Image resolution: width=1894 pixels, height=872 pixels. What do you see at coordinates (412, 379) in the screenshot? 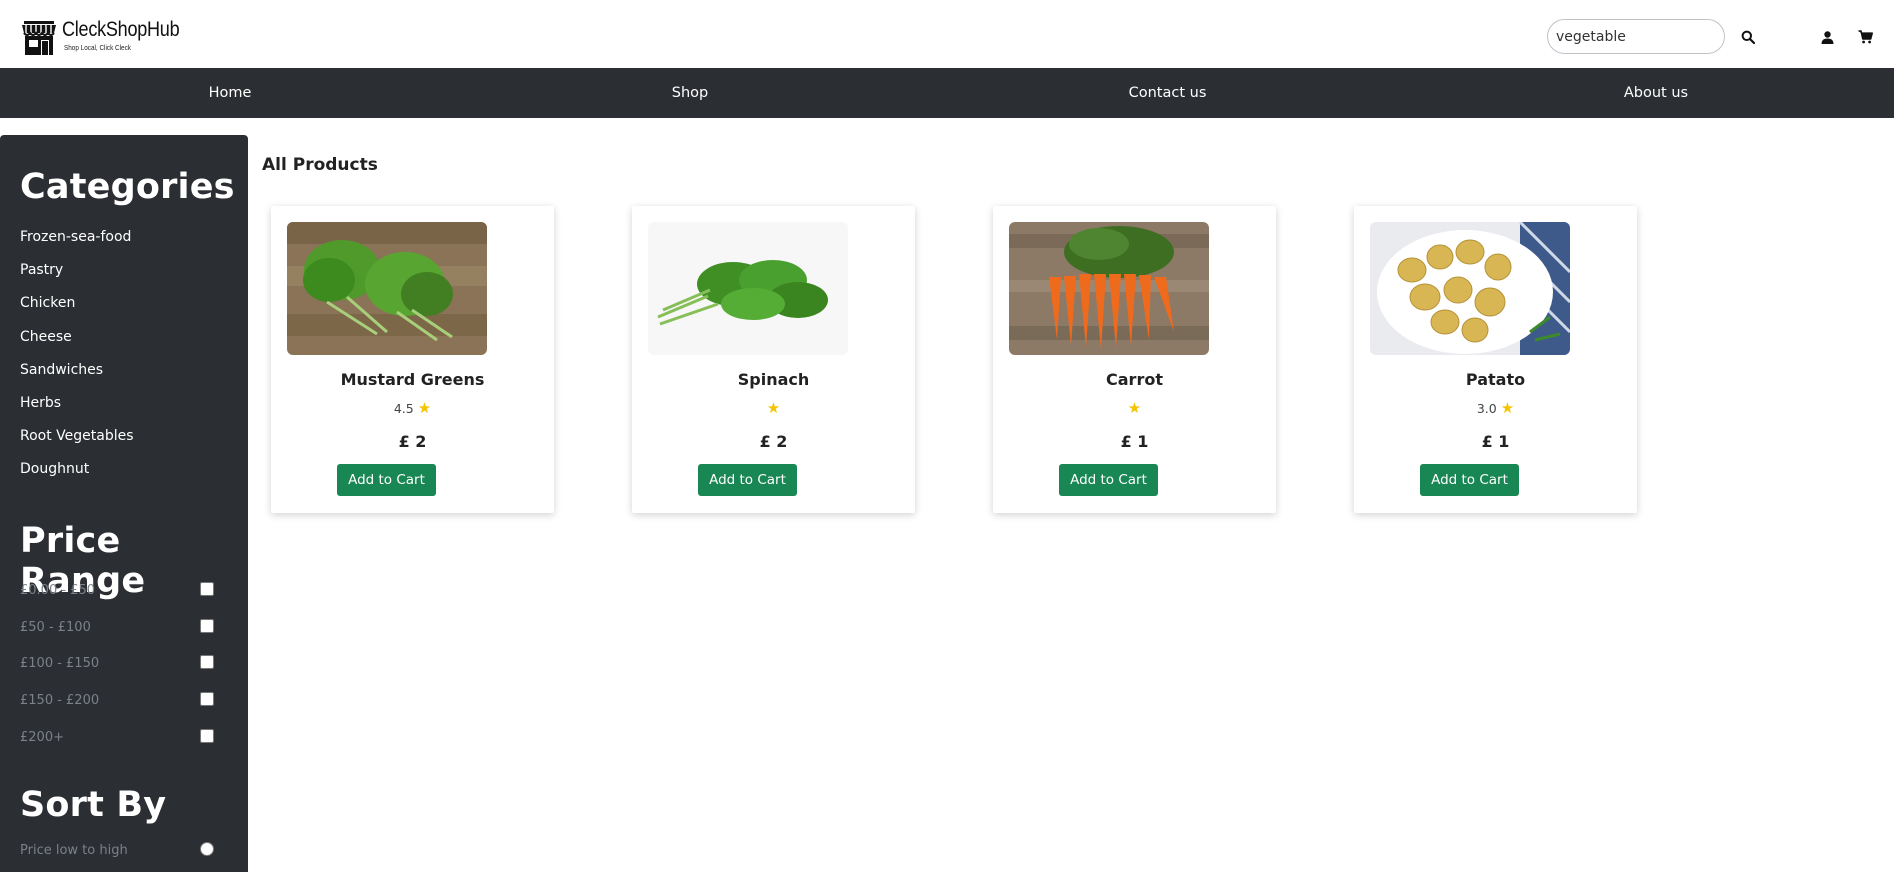
I see `product-name: Mustard Greens` at bounding box center [412, 379].